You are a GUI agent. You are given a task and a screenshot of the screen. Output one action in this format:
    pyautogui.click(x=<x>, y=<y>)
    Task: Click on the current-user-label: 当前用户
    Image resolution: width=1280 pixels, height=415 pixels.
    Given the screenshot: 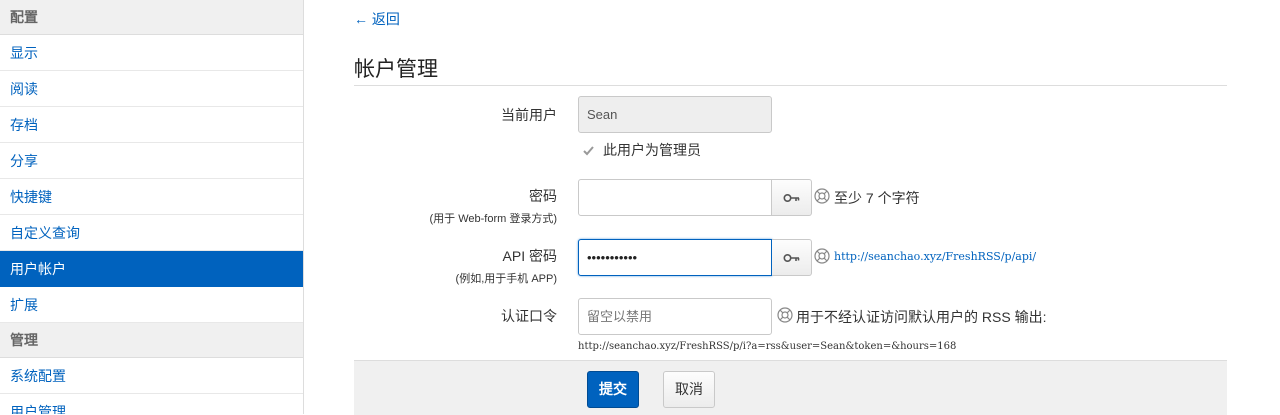 What is the action you would take?
    pyautogui.click(x=529, y=115)
    